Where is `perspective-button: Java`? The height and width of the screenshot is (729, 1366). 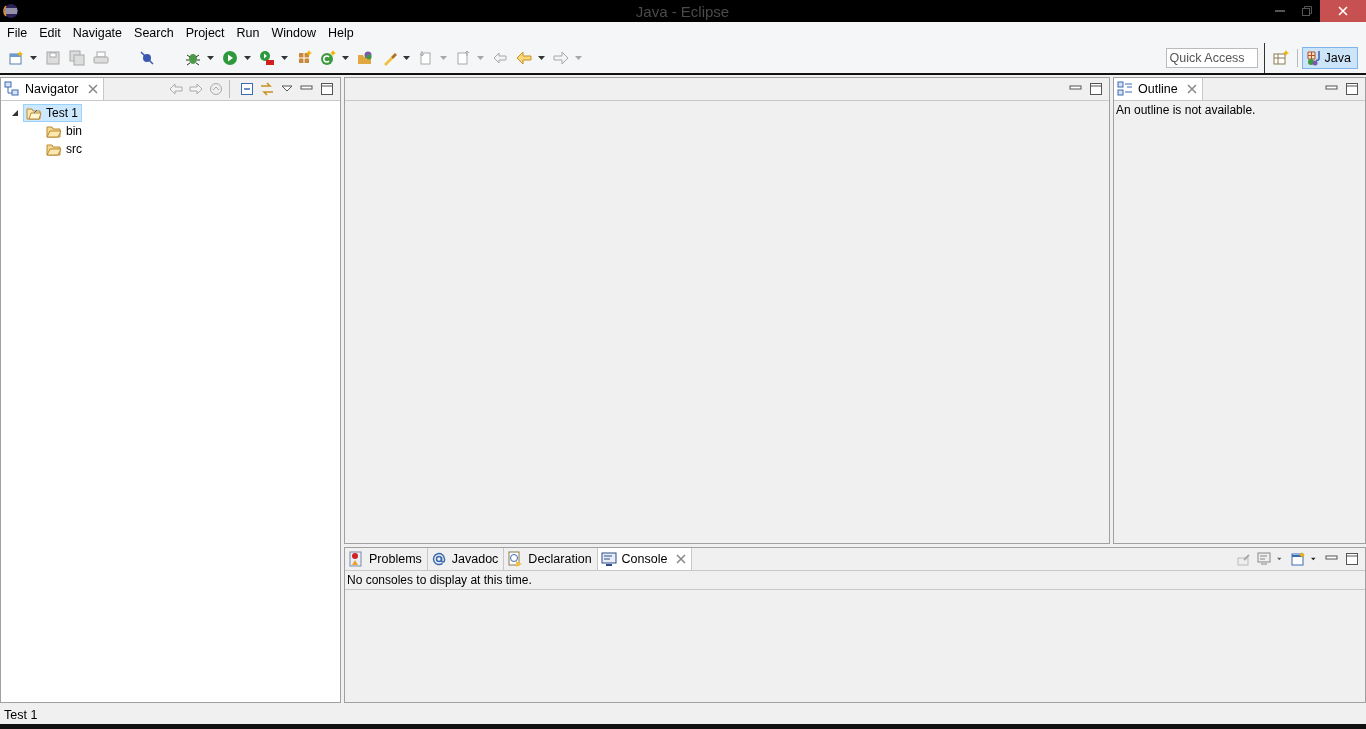 perspective-button: Java is located at coordinates (1329, 58).